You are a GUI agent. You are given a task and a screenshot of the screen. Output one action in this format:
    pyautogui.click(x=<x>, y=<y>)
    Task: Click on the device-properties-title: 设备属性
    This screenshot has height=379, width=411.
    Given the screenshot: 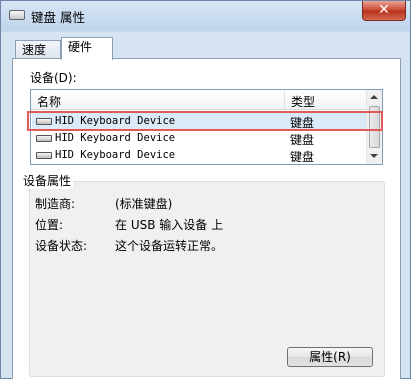 What is the action you would take?
    pyautogui.click(x=47, y=180)
    